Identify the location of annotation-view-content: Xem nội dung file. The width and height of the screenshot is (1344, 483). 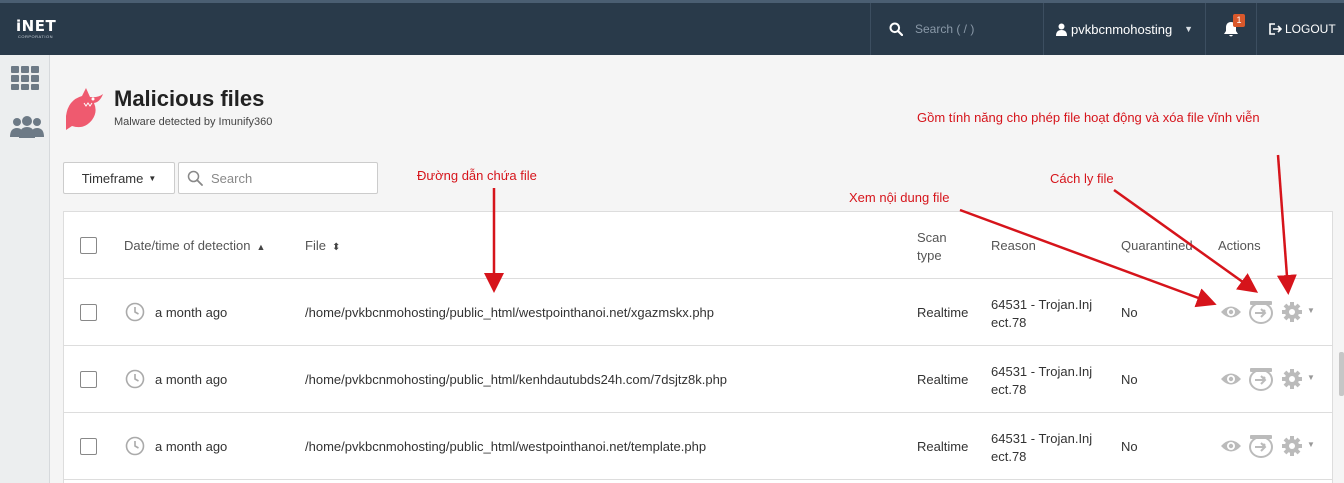
(899, 197).